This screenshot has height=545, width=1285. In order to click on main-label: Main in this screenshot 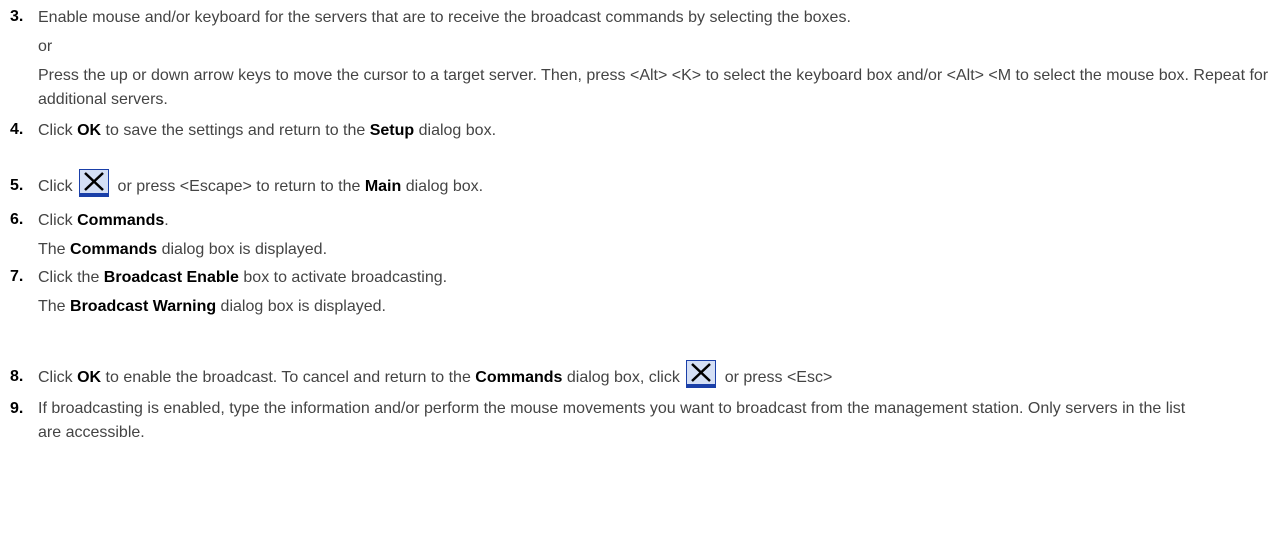, I will do `click(383, 186)`.